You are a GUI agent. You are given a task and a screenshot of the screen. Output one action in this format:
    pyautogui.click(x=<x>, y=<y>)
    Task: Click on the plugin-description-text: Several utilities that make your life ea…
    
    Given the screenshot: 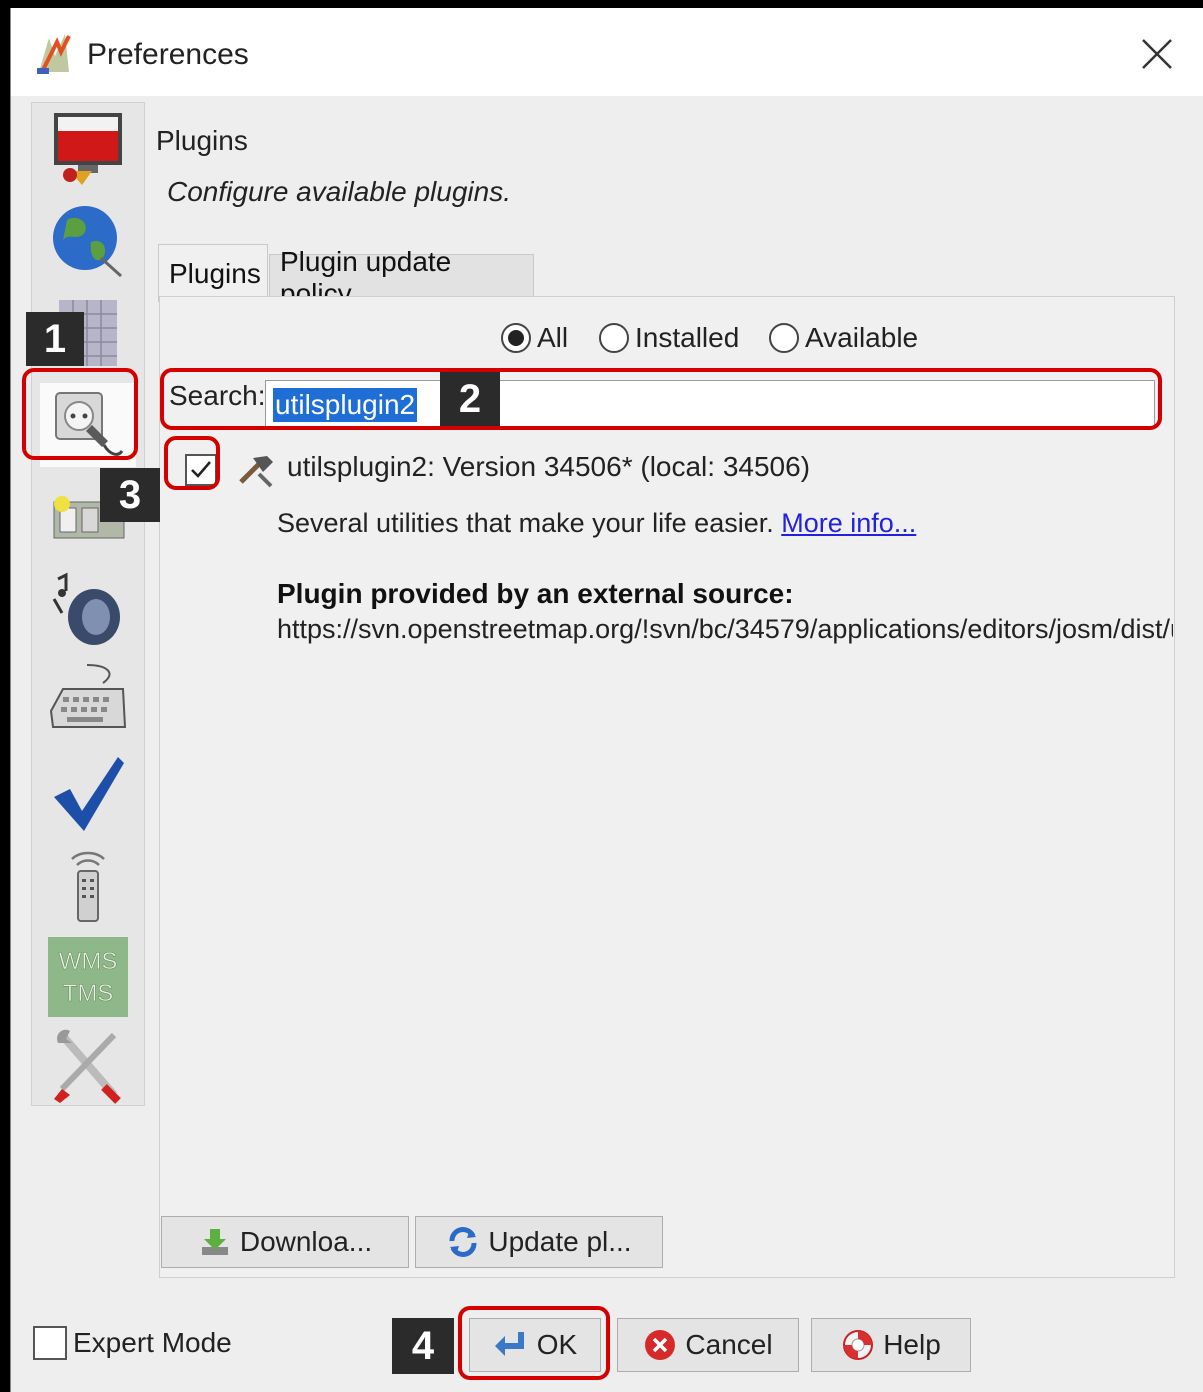 What is the action you would take?
    pyautogui.click(x=525, y=523)
    